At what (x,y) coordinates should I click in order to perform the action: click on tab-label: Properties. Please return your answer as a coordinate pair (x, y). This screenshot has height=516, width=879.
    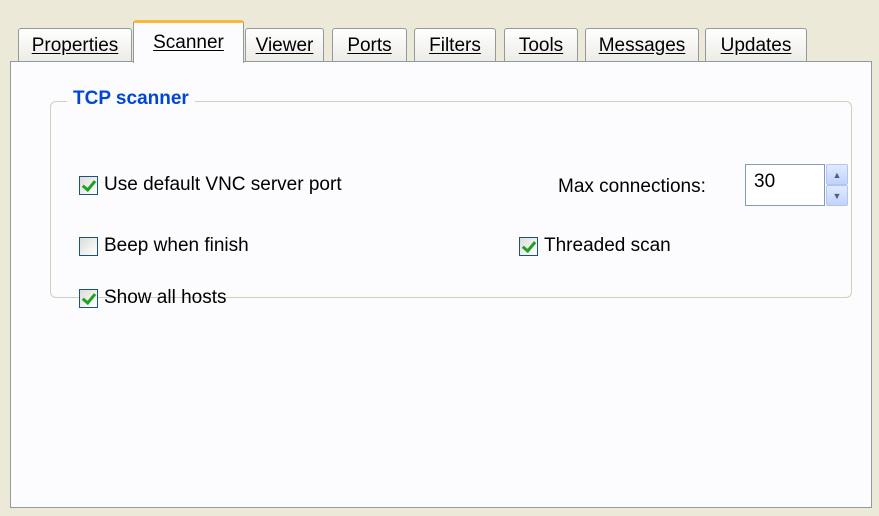
    Looking at the image, I should click on (75, 45).